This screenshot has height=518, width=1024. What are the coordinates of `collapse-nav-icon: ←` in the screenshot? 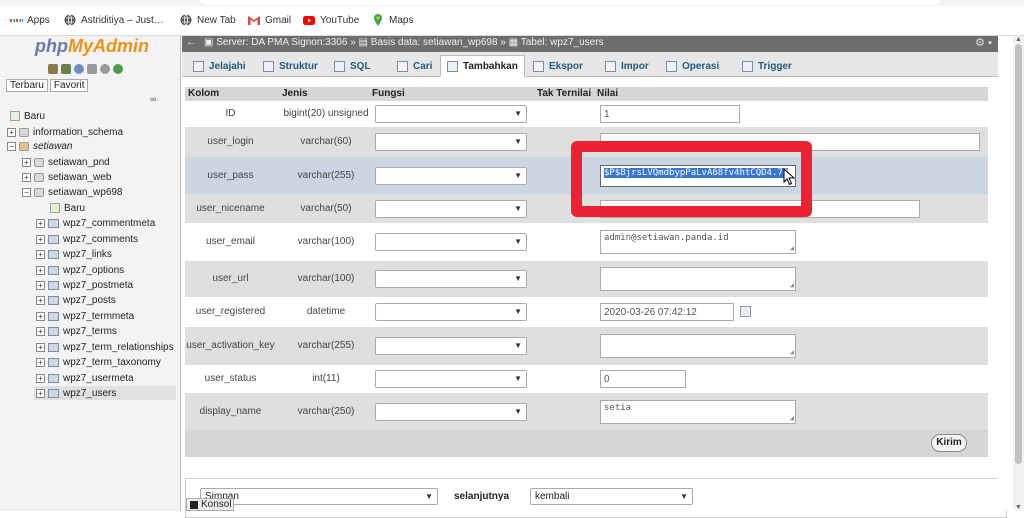 It's located at (191, 42).